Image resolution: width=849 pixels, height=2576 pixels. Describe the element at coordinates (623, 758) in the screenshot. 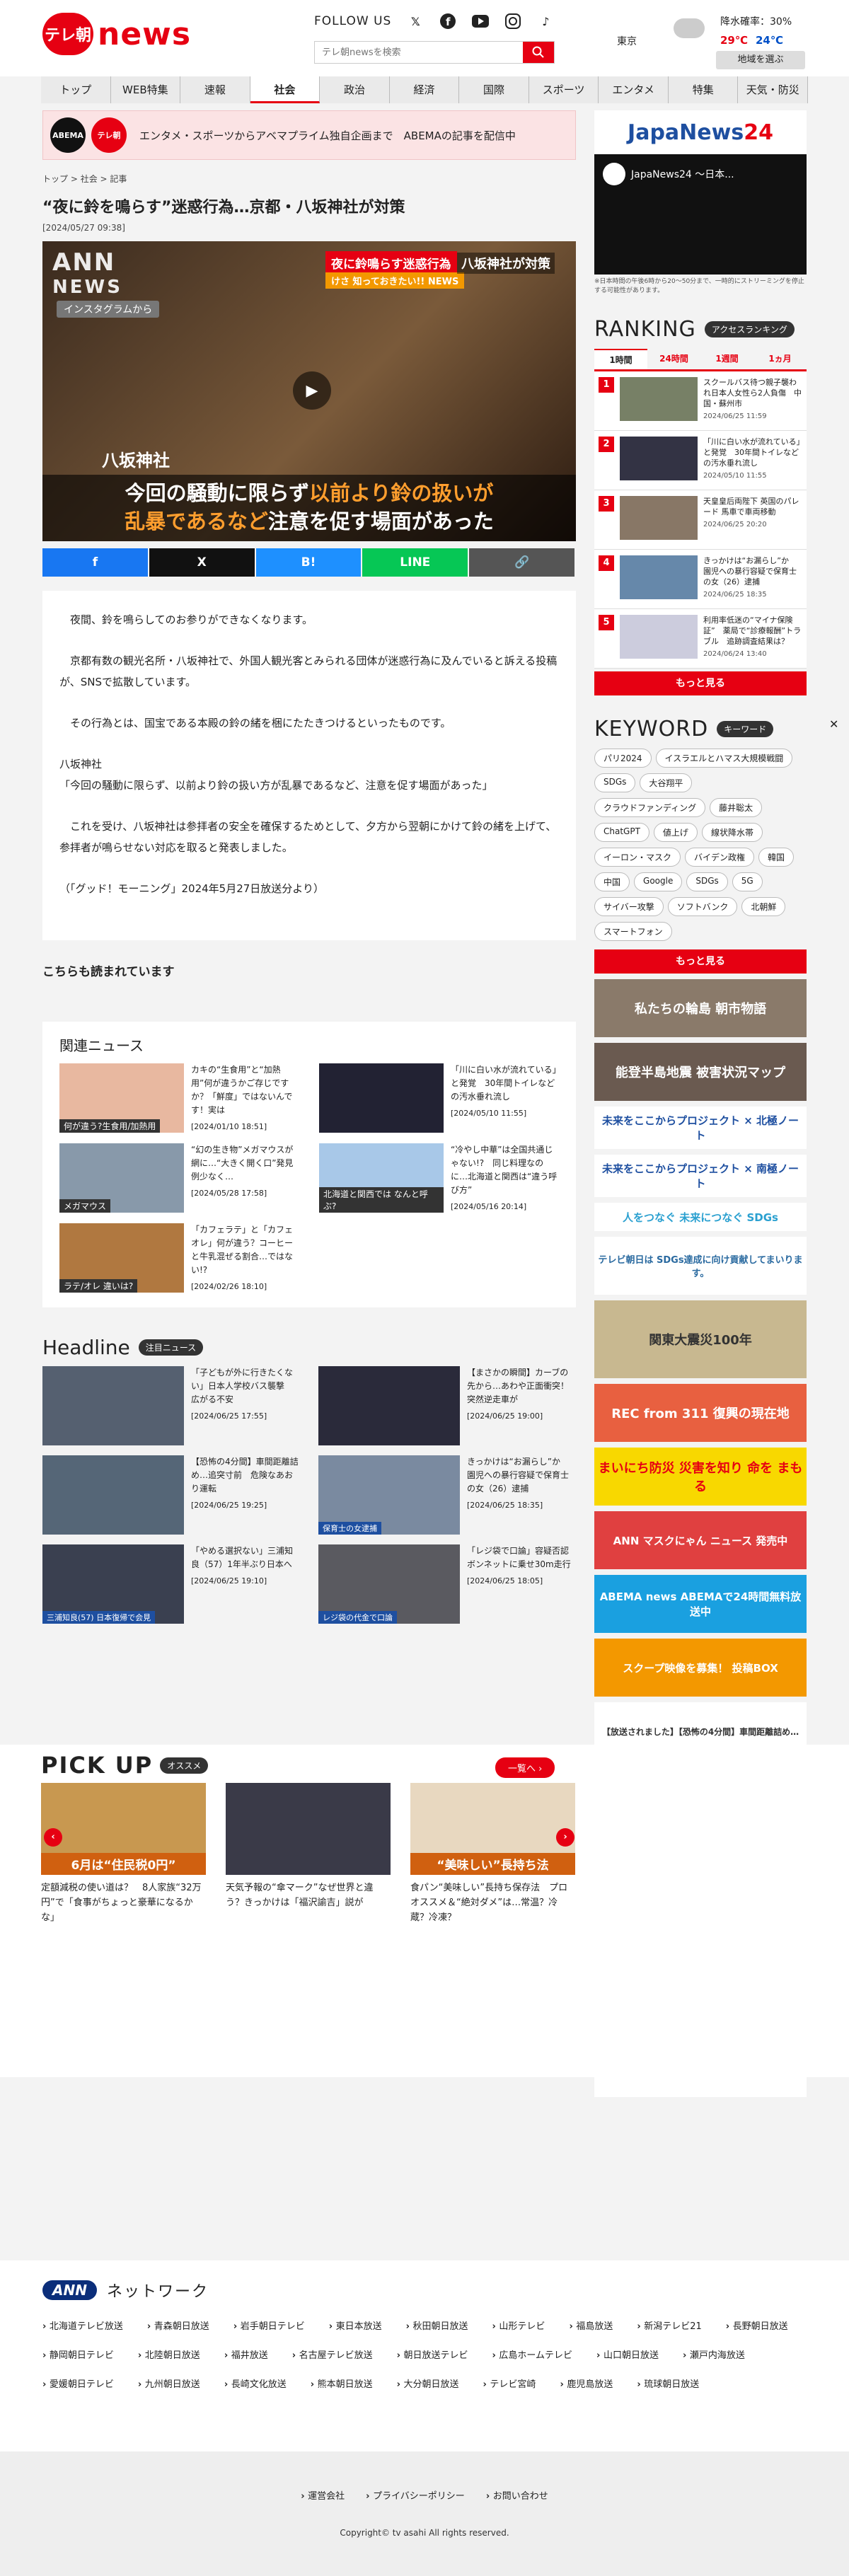

I see `keyword-tag: パリ2024` at that location.